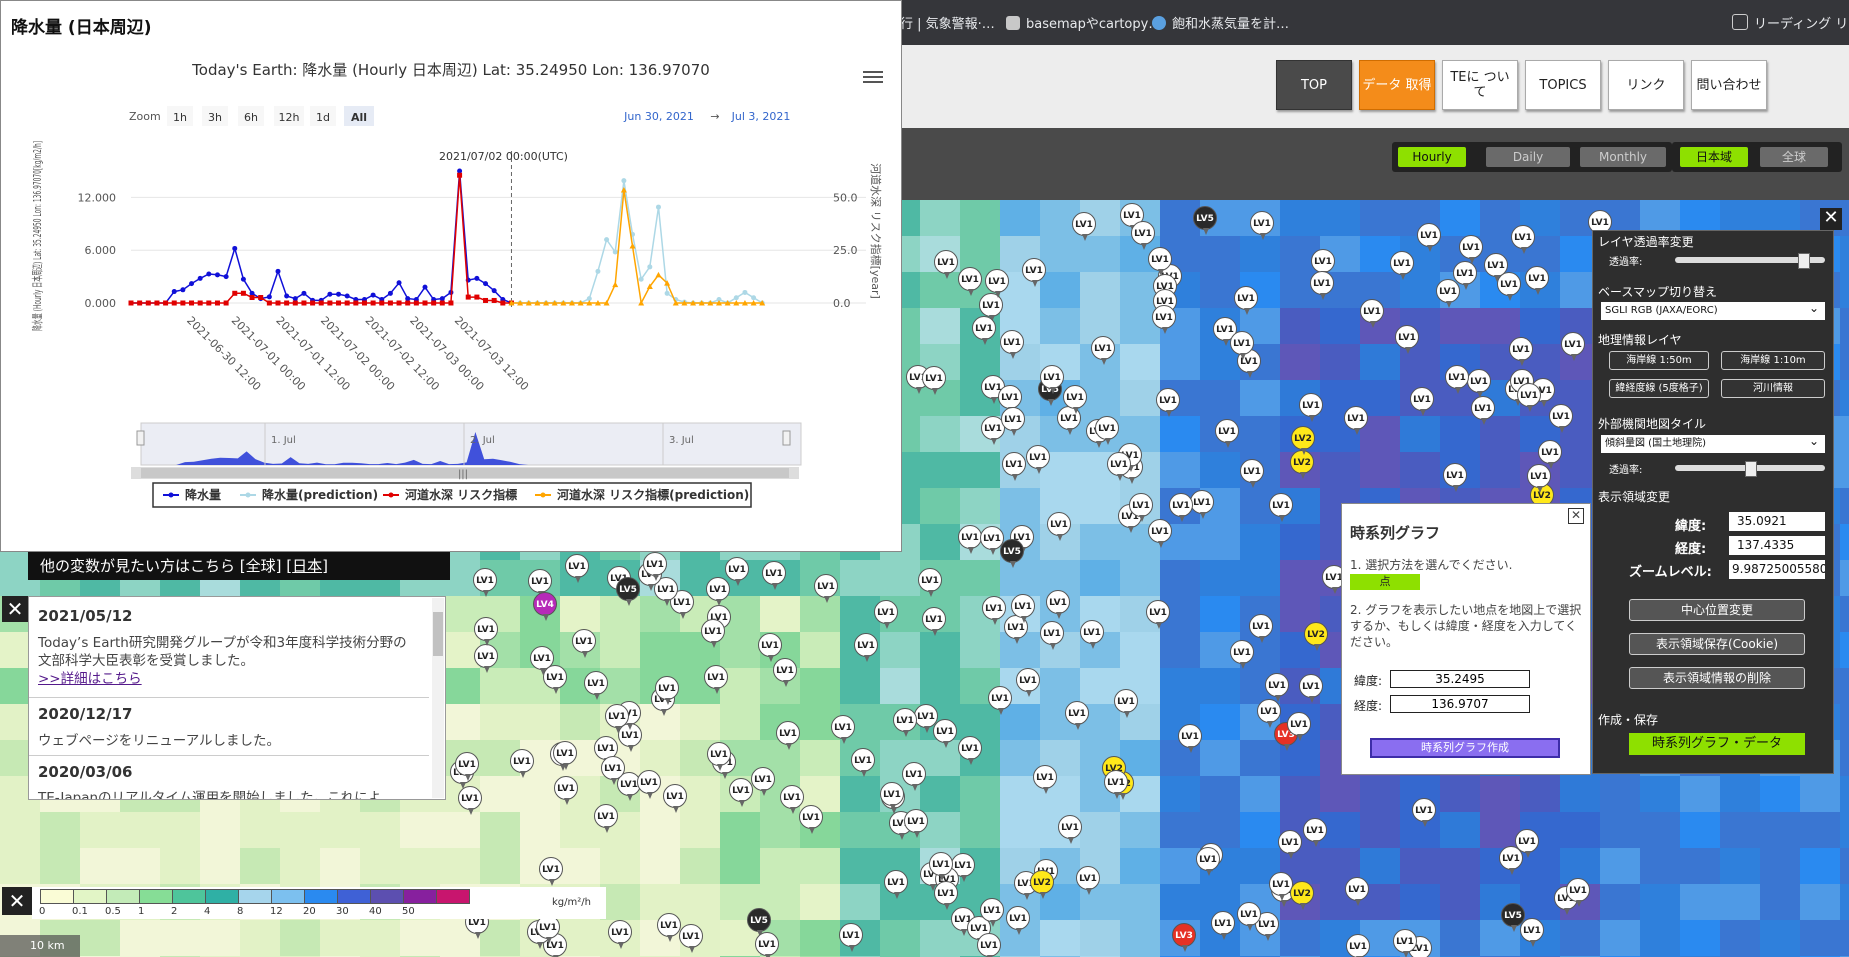  What do you see at coordinates (1465, 748) in the screenshot?
I see `create-timeseries-button: 時系列グラフ作成` at bounding box center [1465, 748].